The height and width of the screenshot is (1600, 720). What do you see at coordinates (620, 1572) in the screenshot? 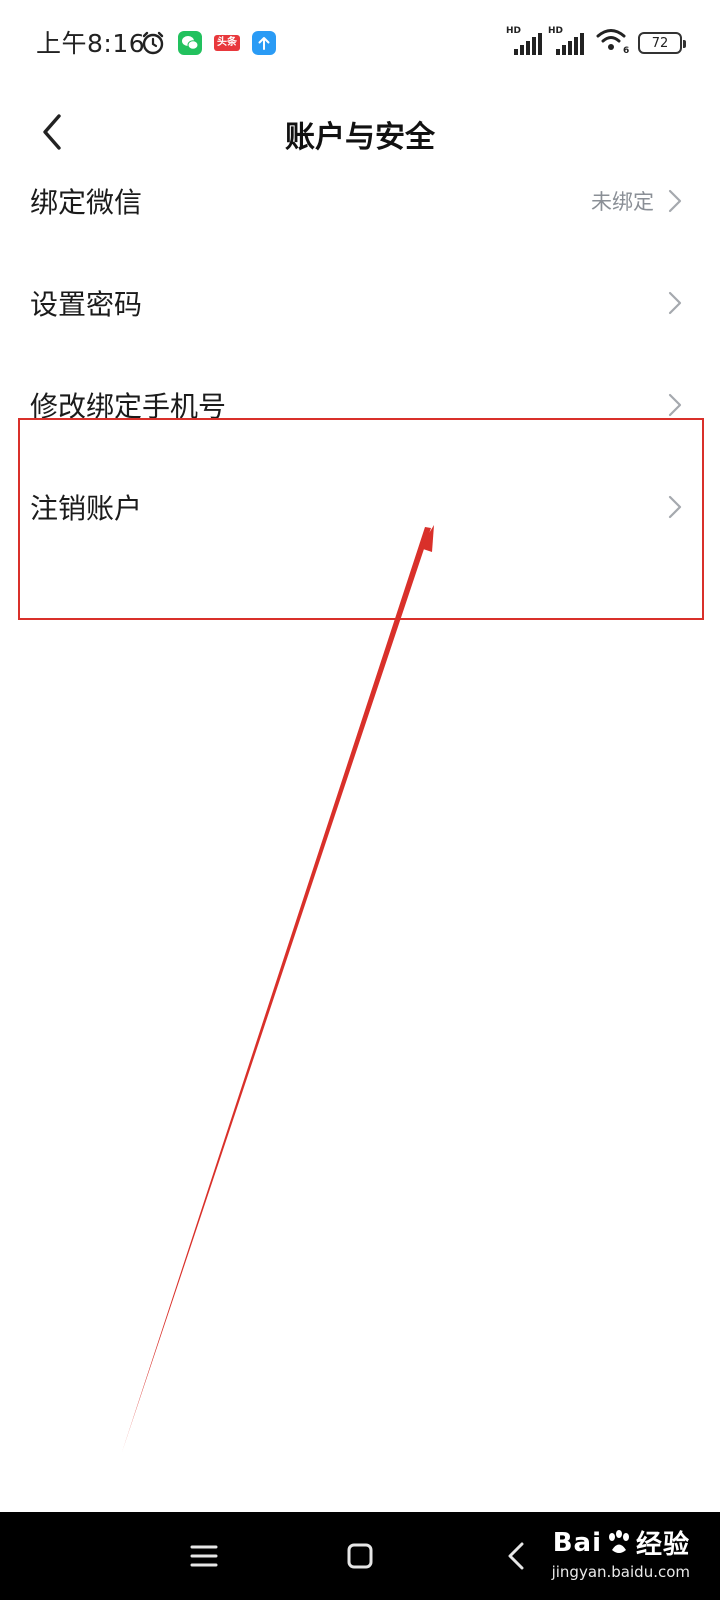
I see `watermark-url: jingyan.baidu.com` at bounding box center [620, 1572].